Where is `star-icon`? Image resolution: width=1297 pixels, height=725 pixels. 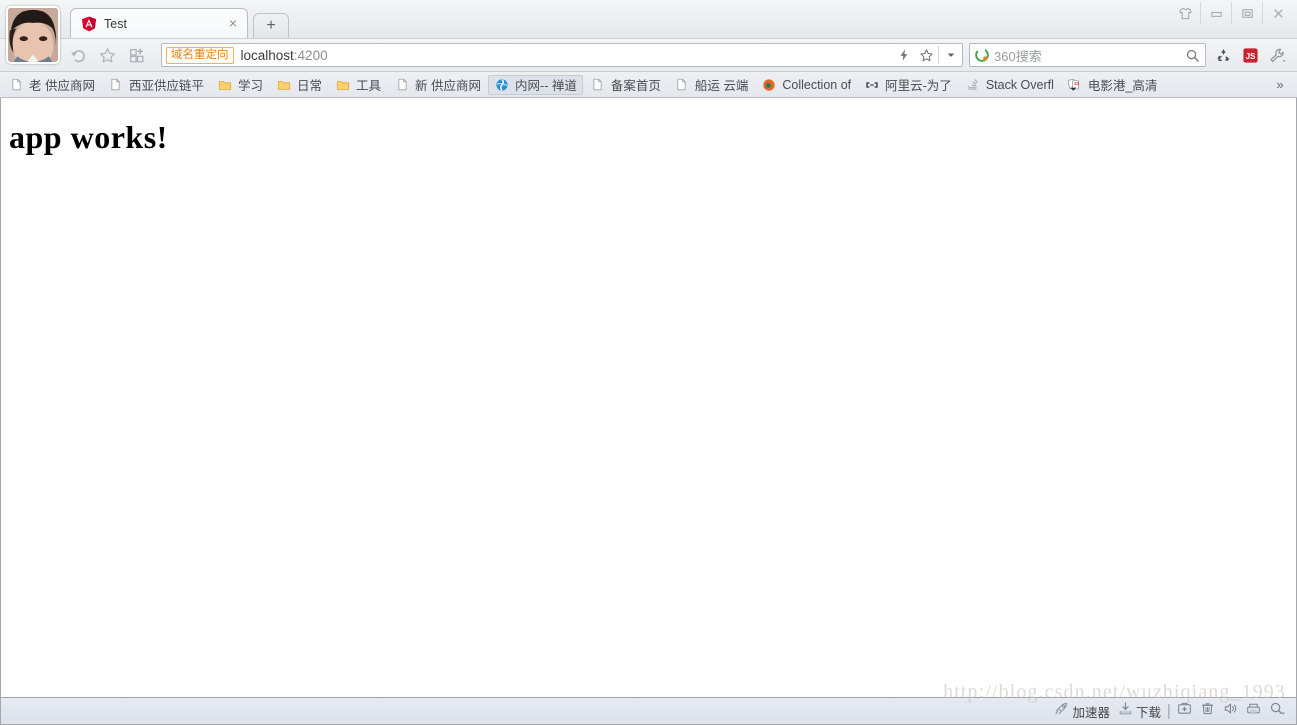 star-icon is located at coordinates (107, 55).